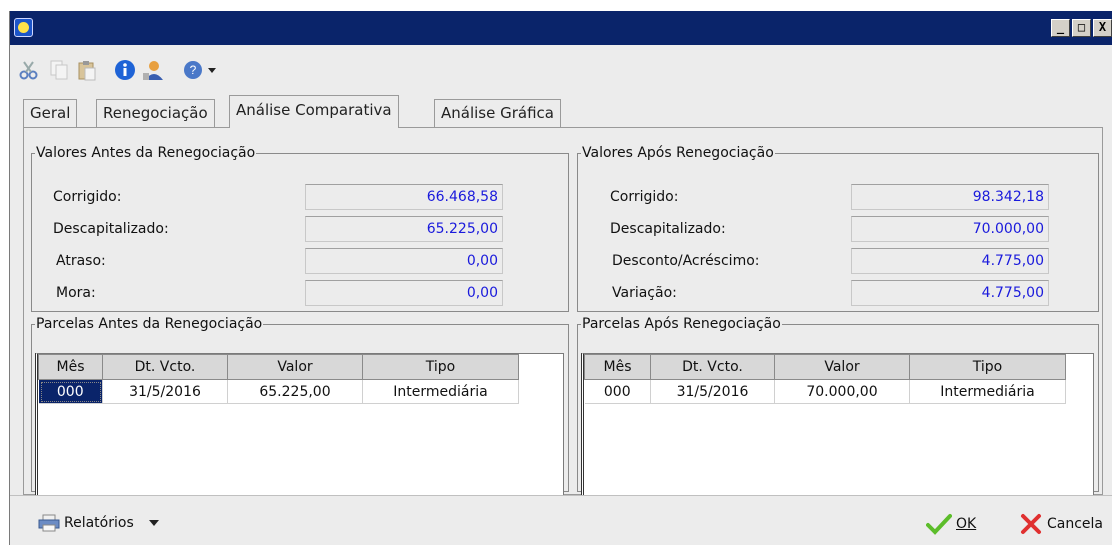 The width and height of the screenshot is (1112, 545). I want to click on paste-icon, so click(87, 70).